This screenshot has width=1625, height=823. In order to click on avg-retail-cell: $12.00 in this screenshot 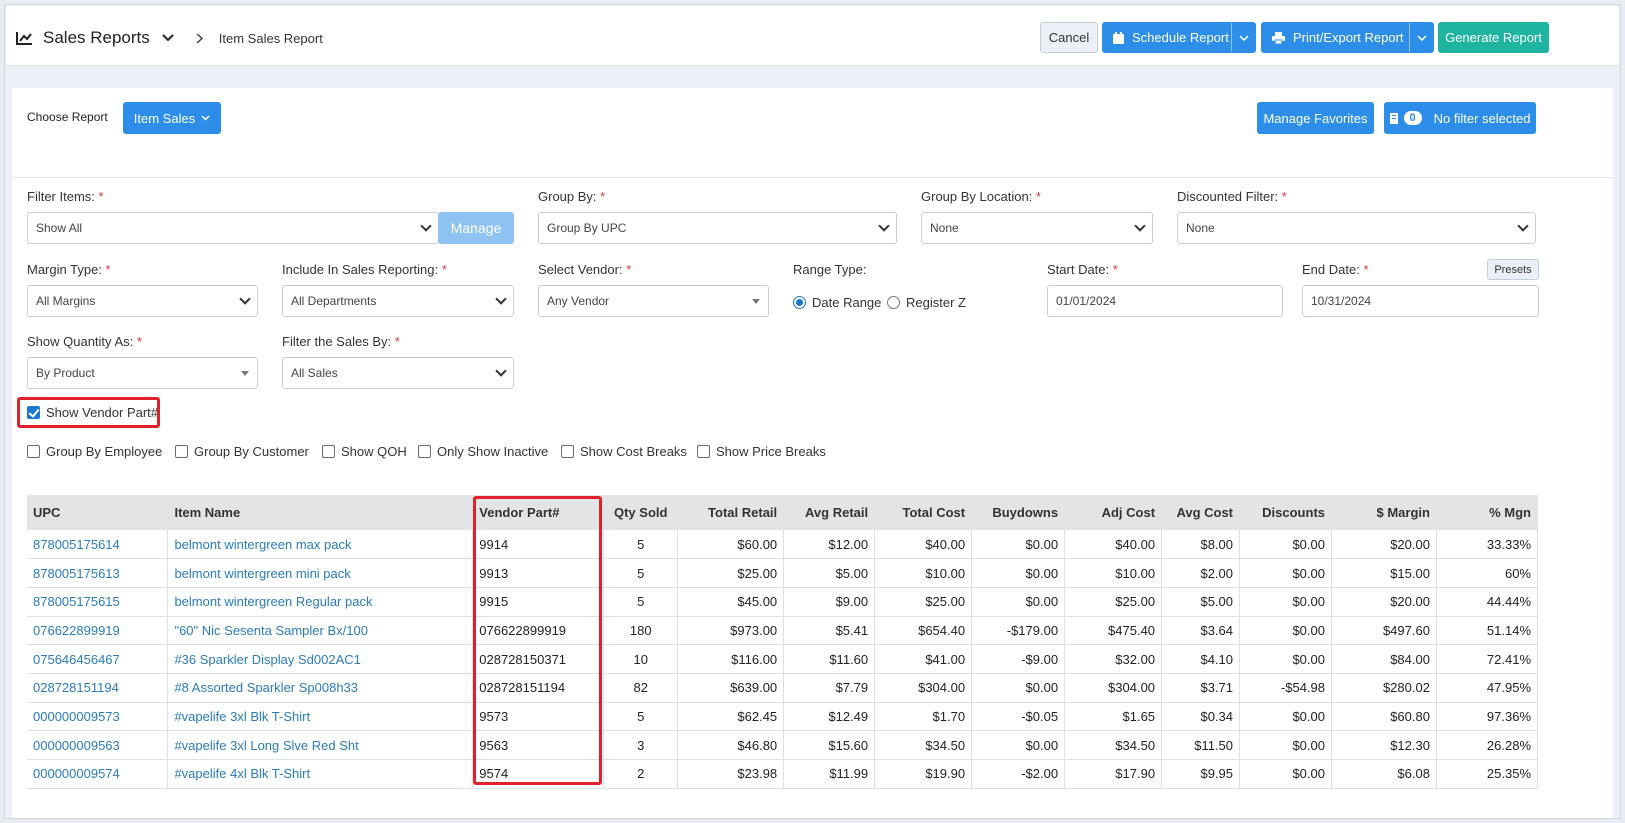, I will do `click(829, 545)`.